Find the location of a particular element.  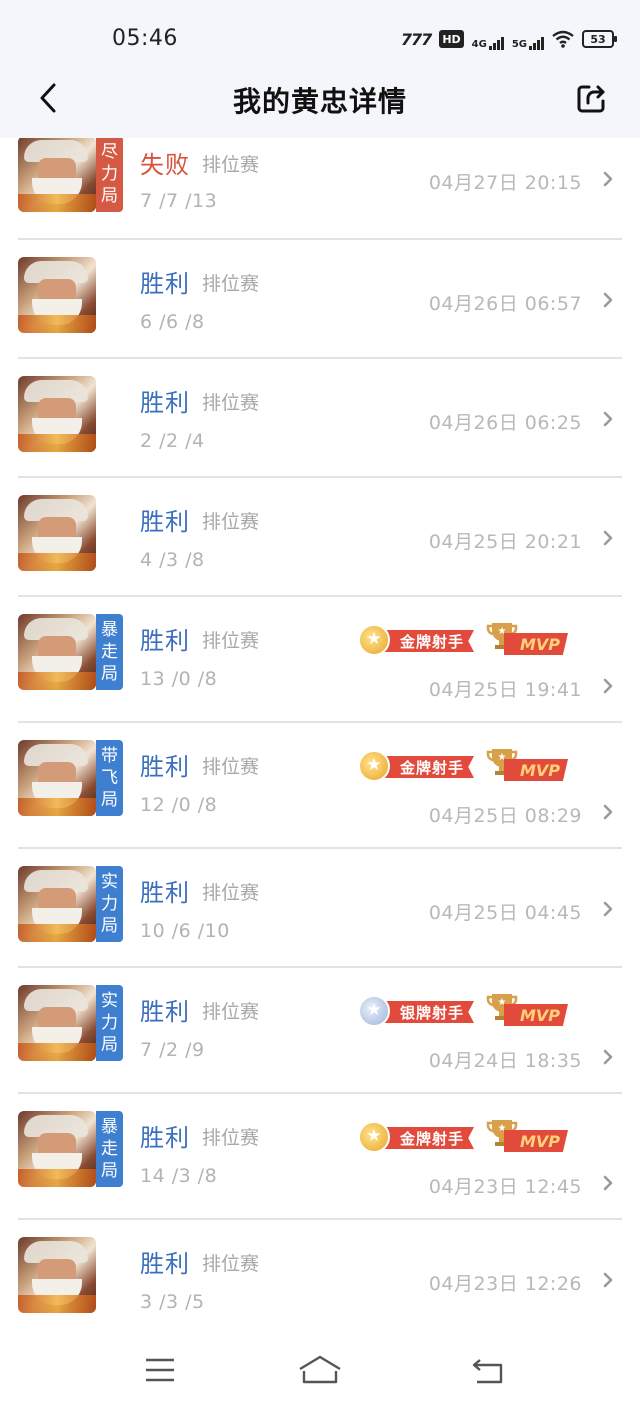

match-datetime: 04月24日 18:35 is located at coordinates (505, 1061).